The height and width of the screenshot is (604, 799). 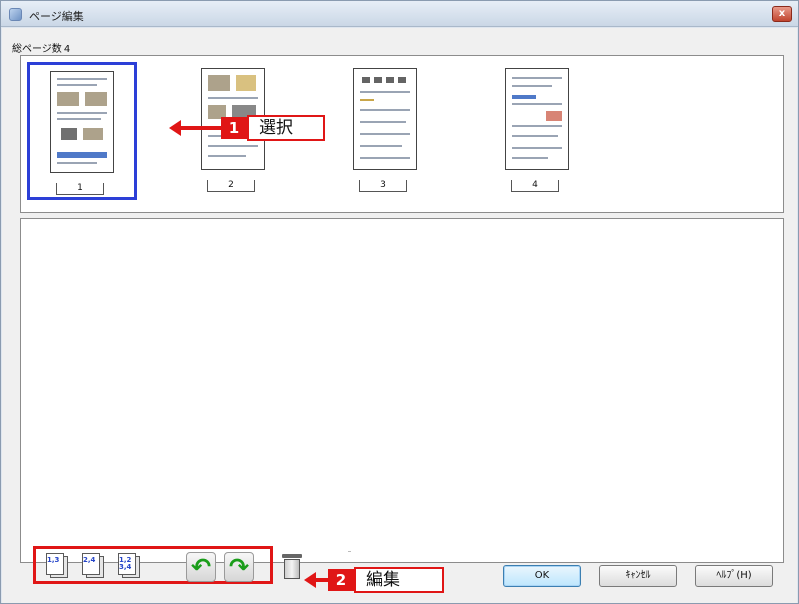 I want to click on rotate-right-icon: ↷, so click(x=239, y=567).